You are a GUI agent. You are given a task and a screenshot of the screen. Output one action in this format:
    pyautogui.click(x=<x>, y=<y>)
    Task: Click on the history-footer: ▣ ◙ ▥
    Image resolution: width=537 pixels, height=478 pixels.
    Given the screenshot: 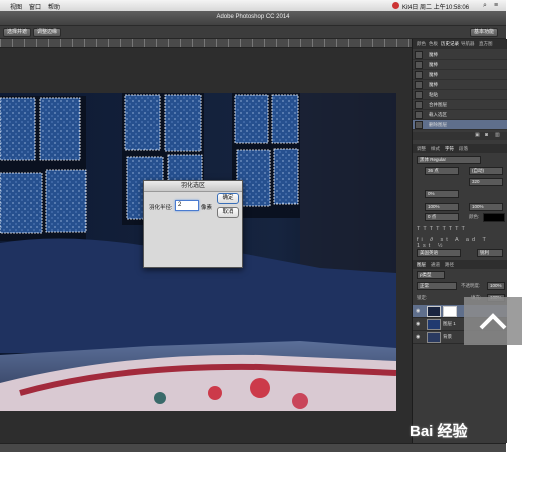 What is the action you would take?
    pyautogui.click(x=460, y=136)
    